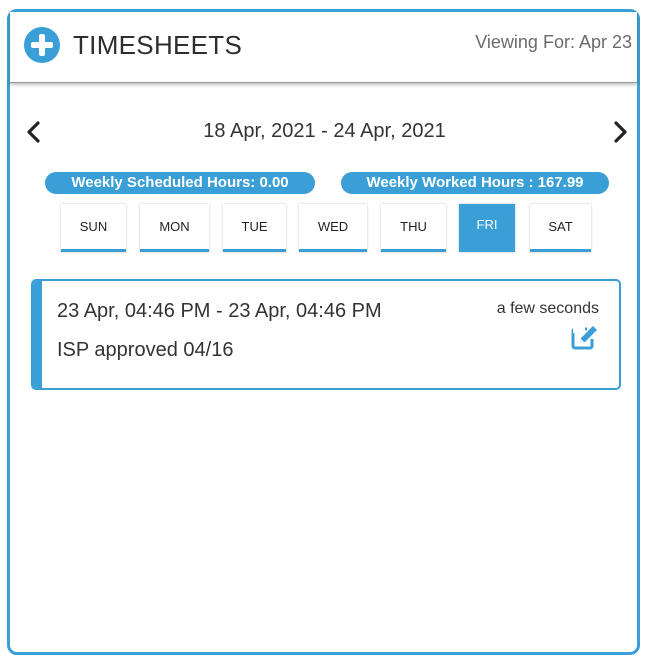 The image size is (649, 665). What do you see at coordinates (553, 42) in the screenshot?
I see `viewing-for-label: Viewing For: Apr 23` at bounding box center [553, 42].